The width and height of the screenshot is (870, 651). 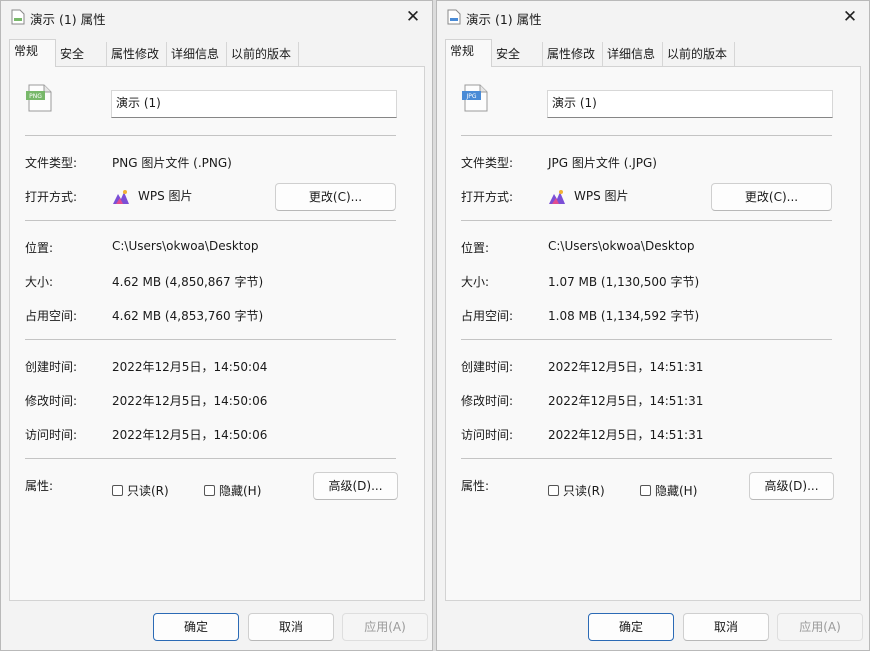 I want to click on file-icon-label: JPG, so click(x=470, y=96).